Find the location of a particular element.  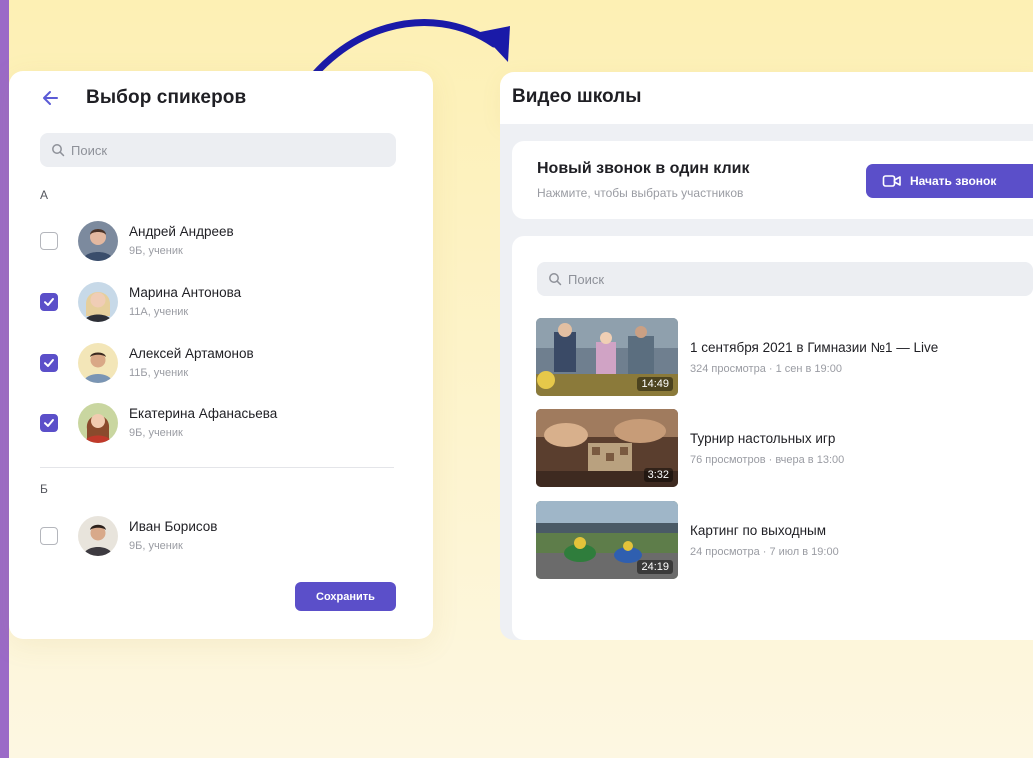

person-row: Марина Антонова 11А, ученик is located at coordinates (220, 302).